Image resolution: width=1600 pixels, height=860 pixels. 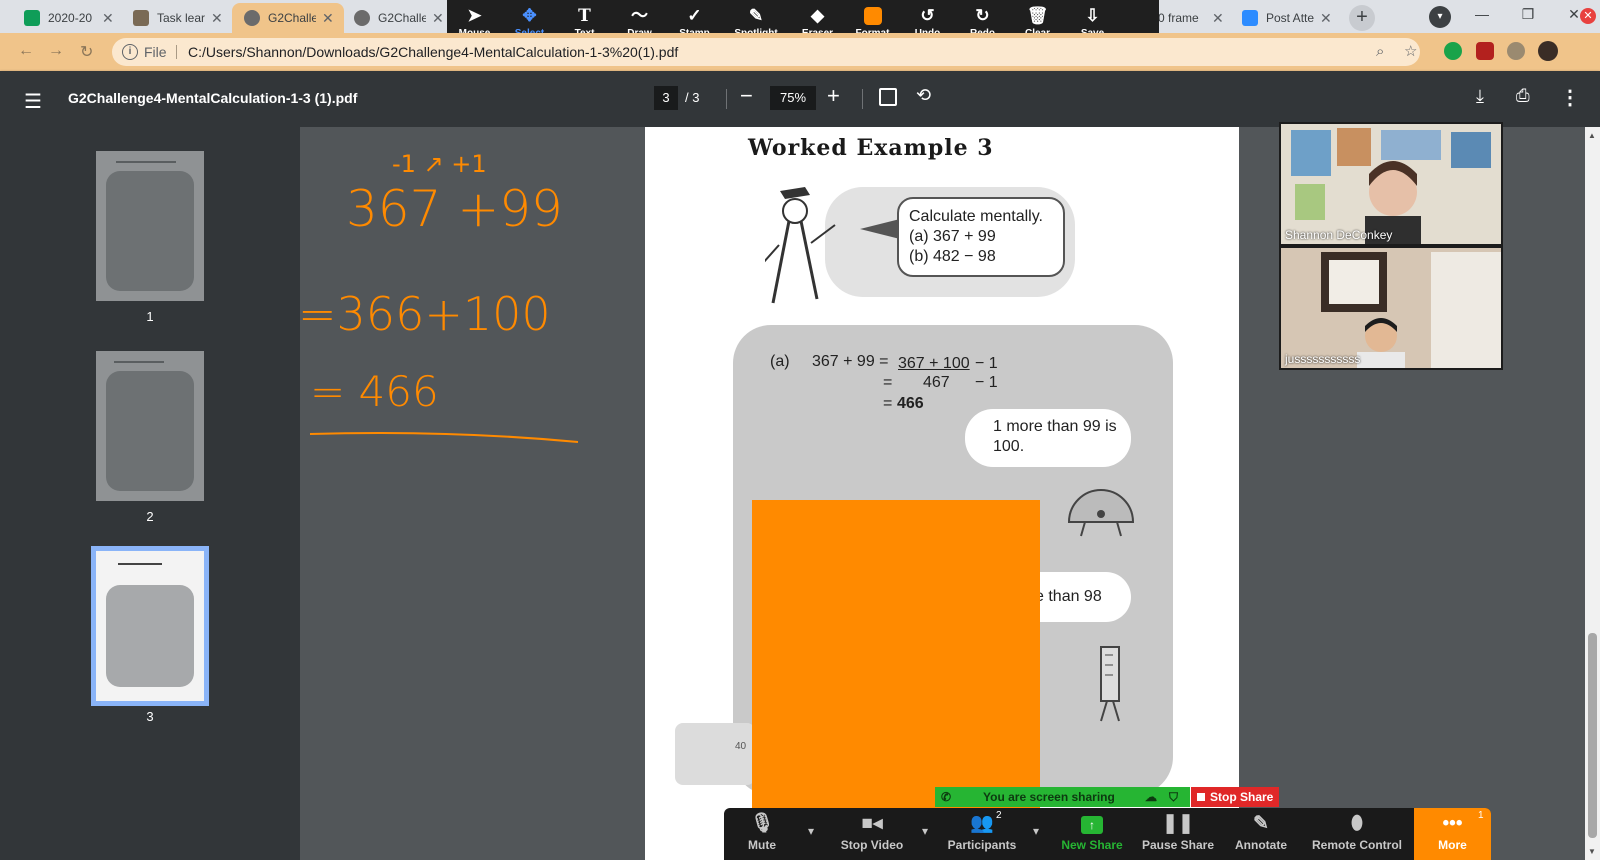 I want to click on page-total: / 3, so click(x=692, y=97).